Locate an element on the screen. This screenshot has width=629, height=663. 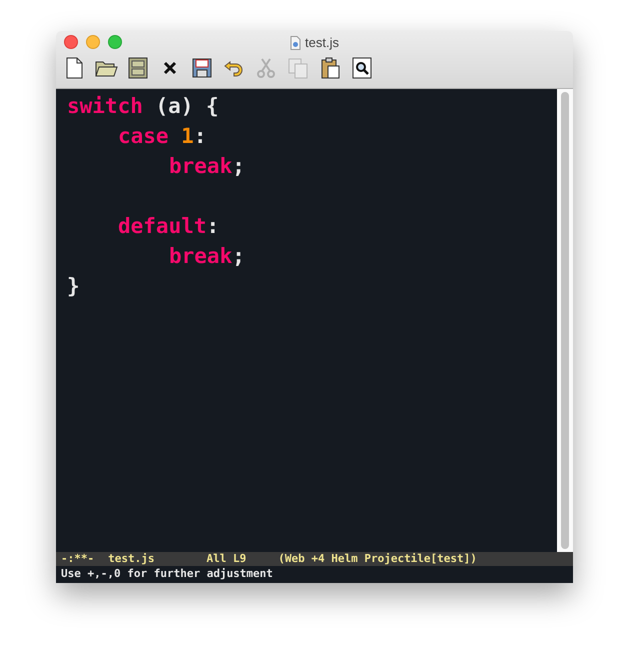
scrollbar is located at coordinates (565, 320).